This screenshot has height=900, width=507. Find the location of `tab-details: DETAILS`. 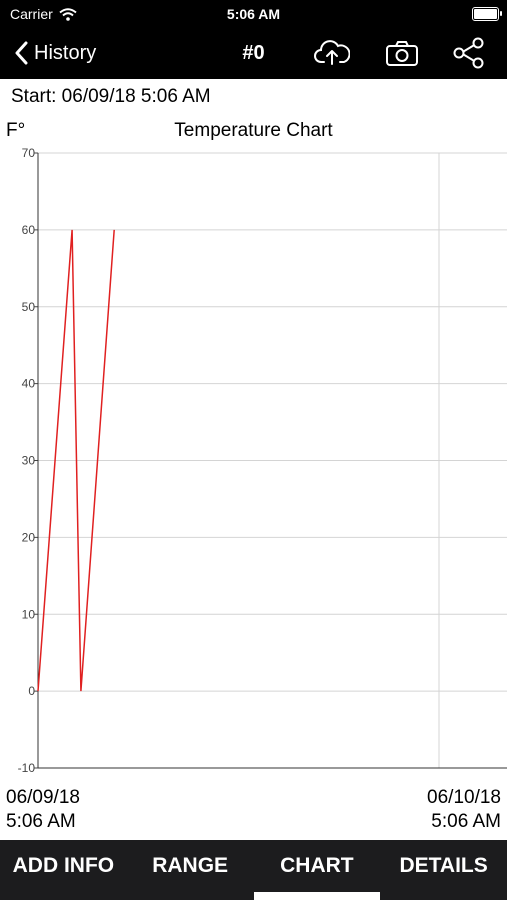

tab-details: DETAILS is located at coordinates (443, 870).